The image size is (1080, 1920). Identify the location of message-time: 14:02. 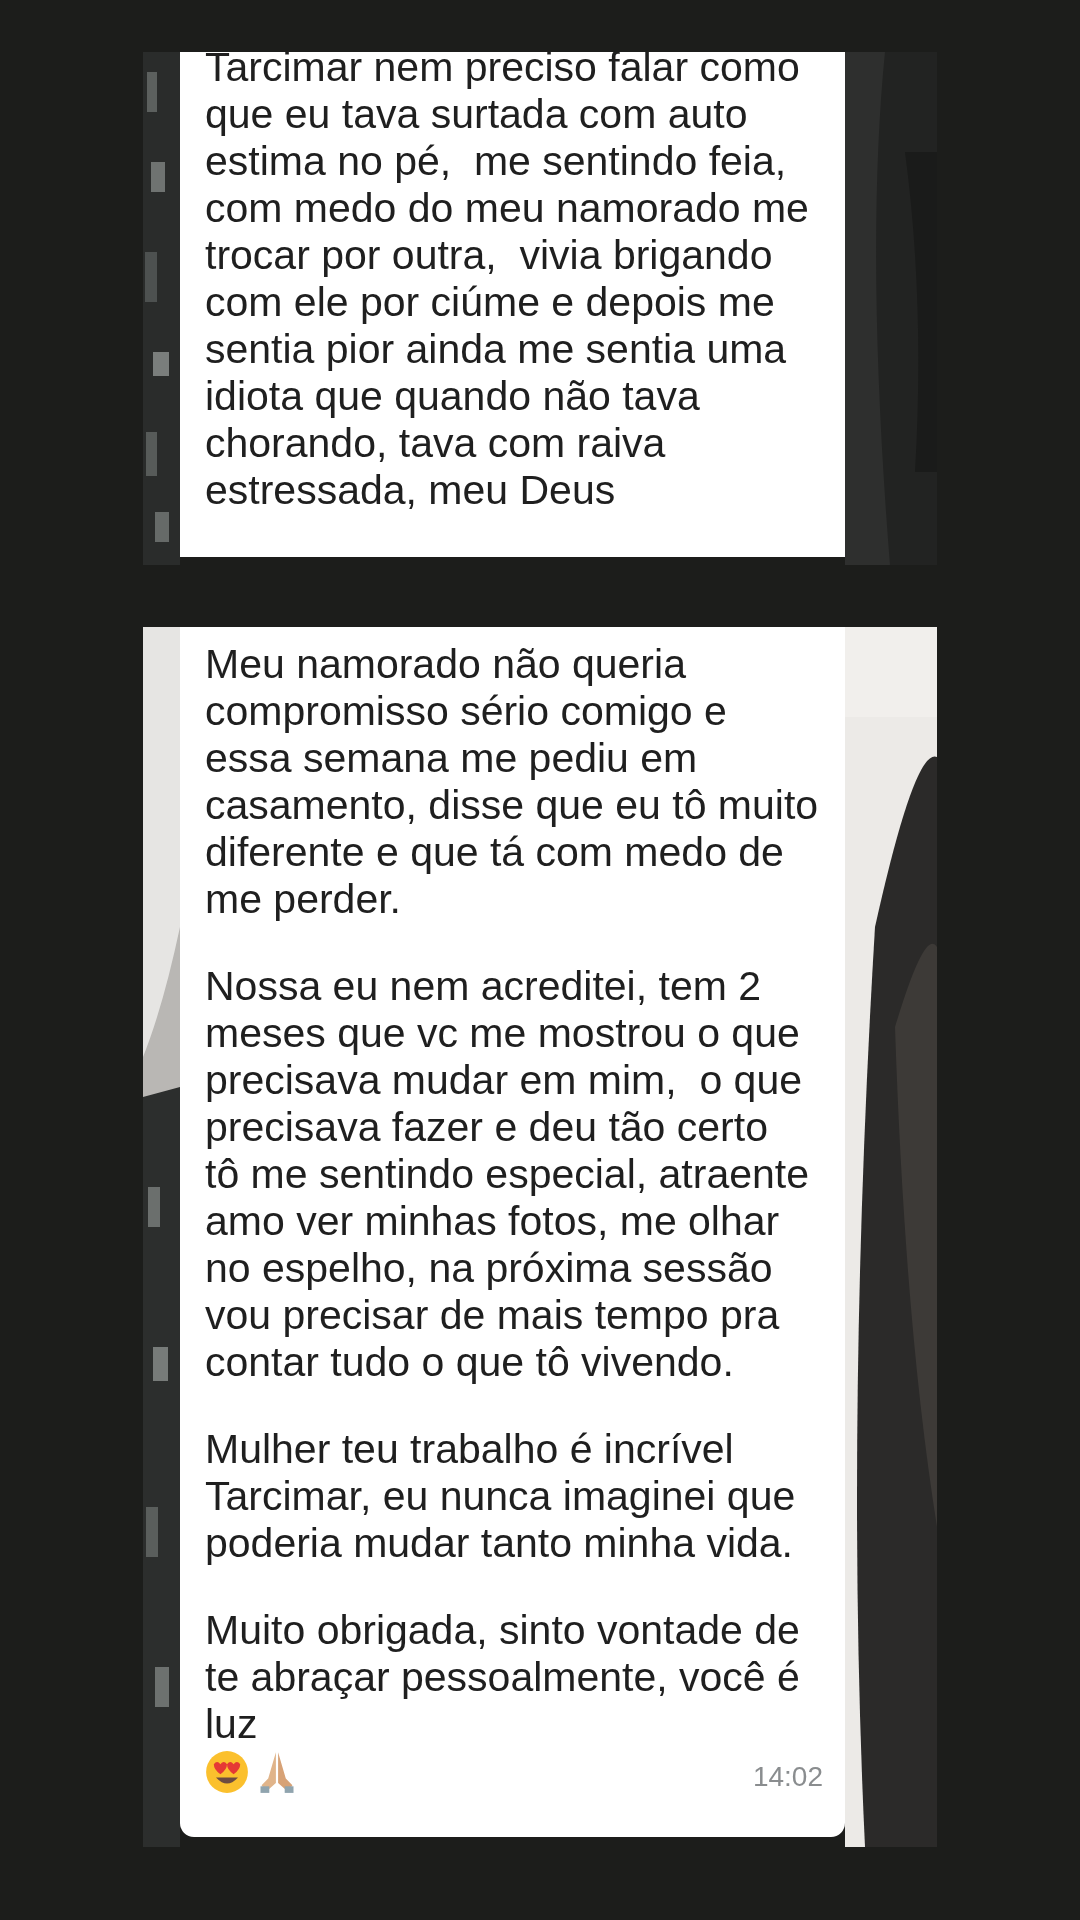
(787, 1777).